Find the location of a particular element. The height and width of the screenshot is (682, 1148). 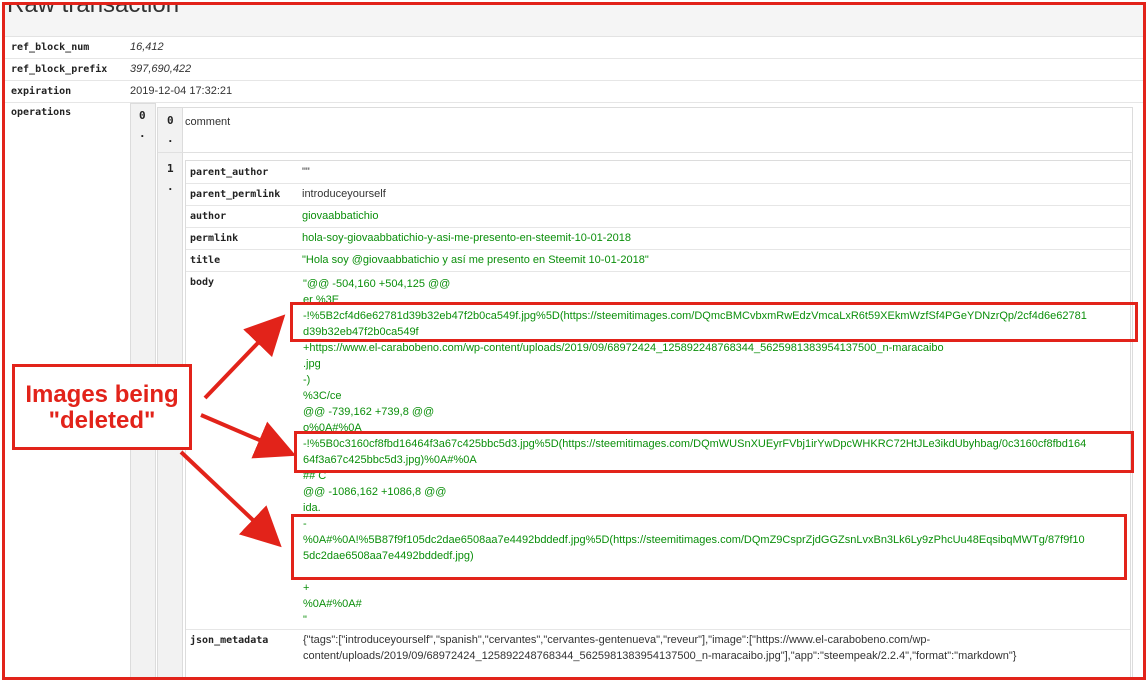

annotation-text: Images being "deleted" is located at coordinates (102, 408).